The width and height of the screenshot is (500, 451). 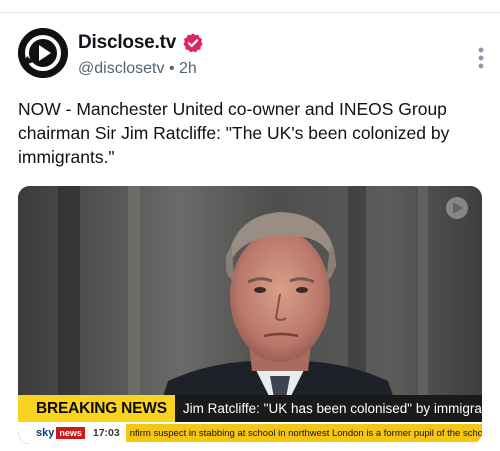 I want to click on news-word: news, so click(x=70, y=433).